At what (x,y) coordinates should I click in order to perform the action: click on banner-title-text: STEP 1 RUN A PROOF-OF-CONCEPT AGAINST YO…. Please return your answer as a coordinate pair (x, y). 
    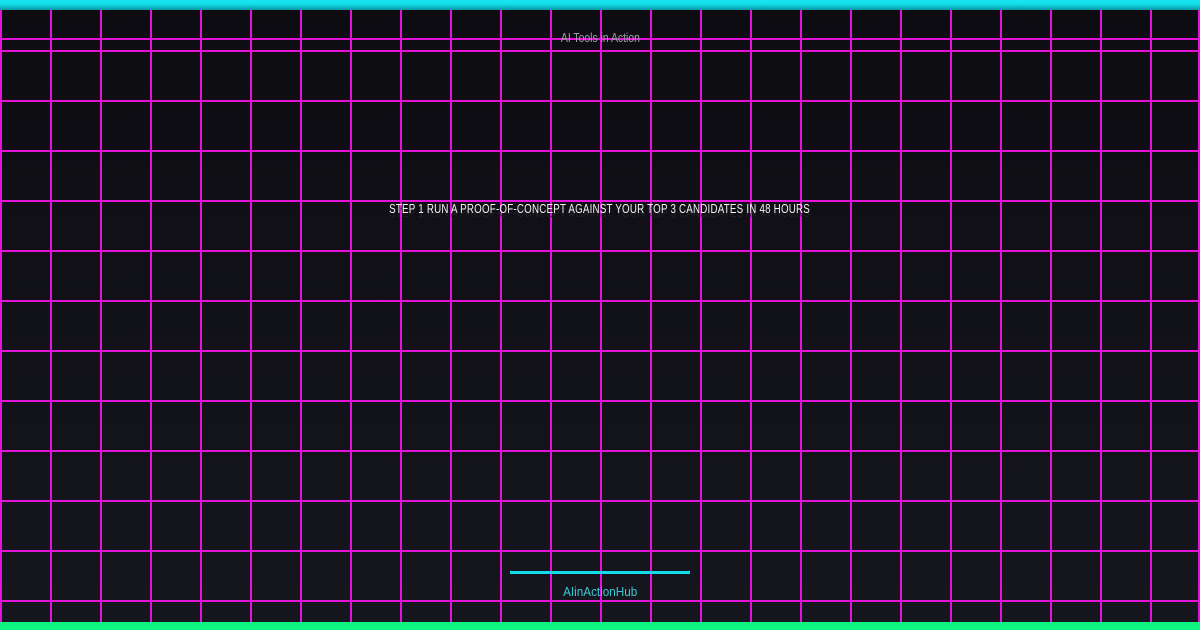
    Looking at the image, I should click on (600, 208).